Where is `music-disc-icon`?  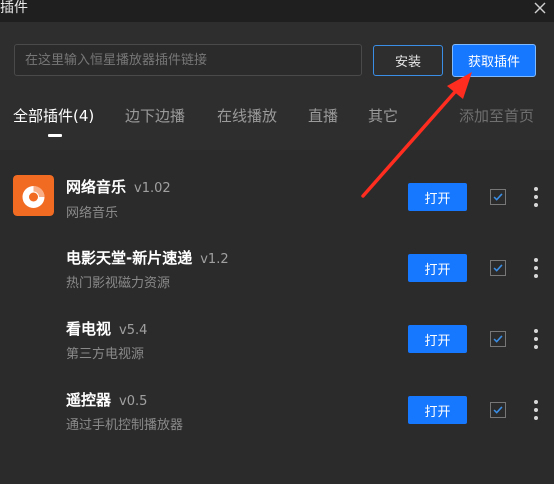
music-disc-icon is located at coordinates (33, 195).